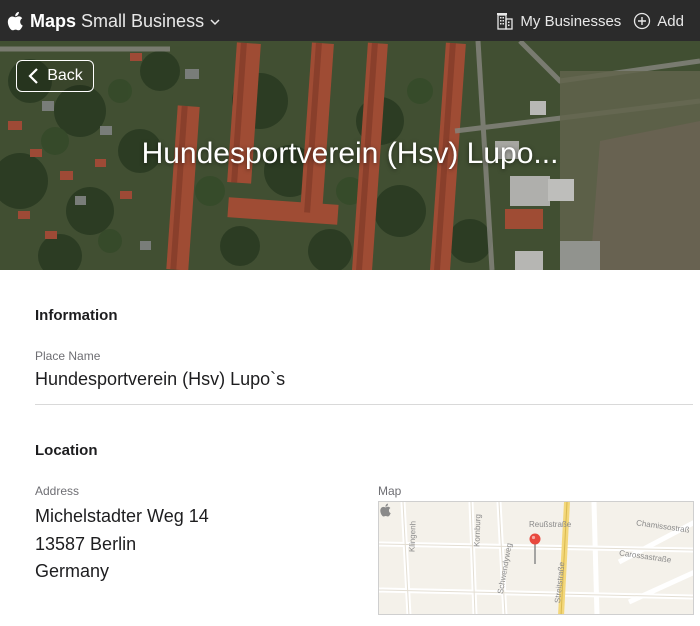 The width and height of the screenshot is (700, 626). Describe the element at coordinates (122, 516) in the screenshot. I see `address-street: Michelstadter Weg 14` at that location.